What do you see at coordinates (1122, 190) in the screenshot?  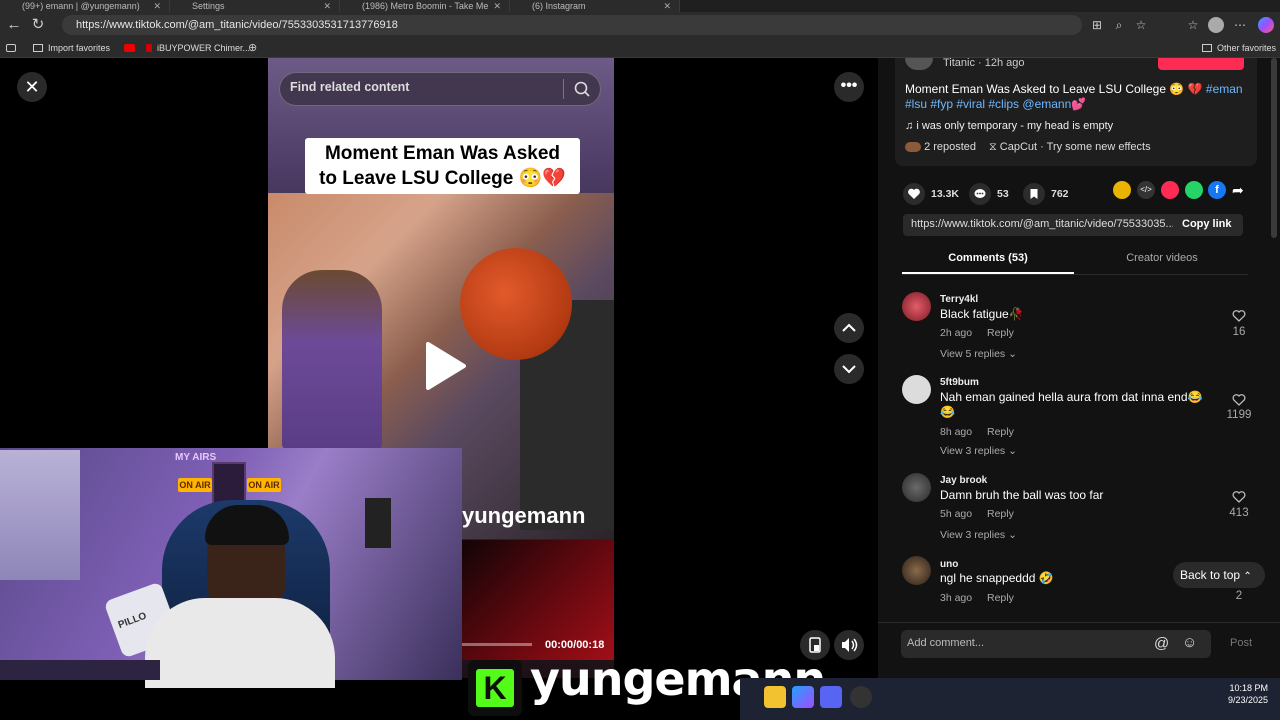 I see `share-repost-icon` at bounding box center [1122, 190].